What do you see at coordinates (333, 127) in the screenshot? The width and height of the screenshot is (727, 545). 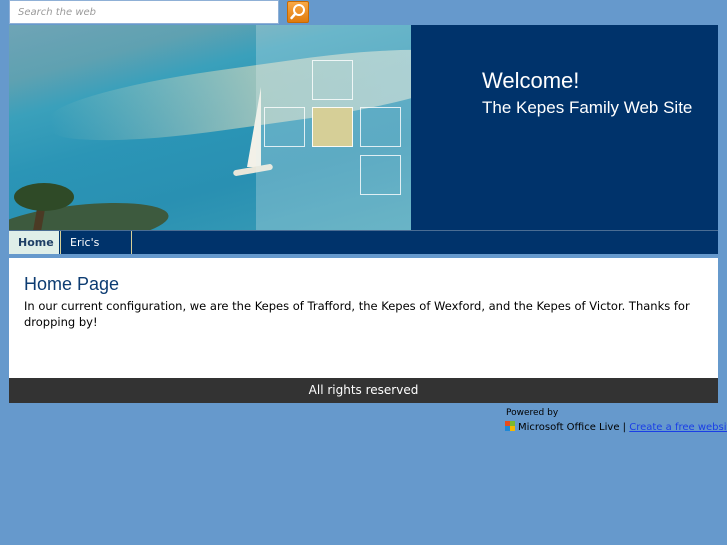 I see `decorative-overlay` at bounding box center [333, 127].